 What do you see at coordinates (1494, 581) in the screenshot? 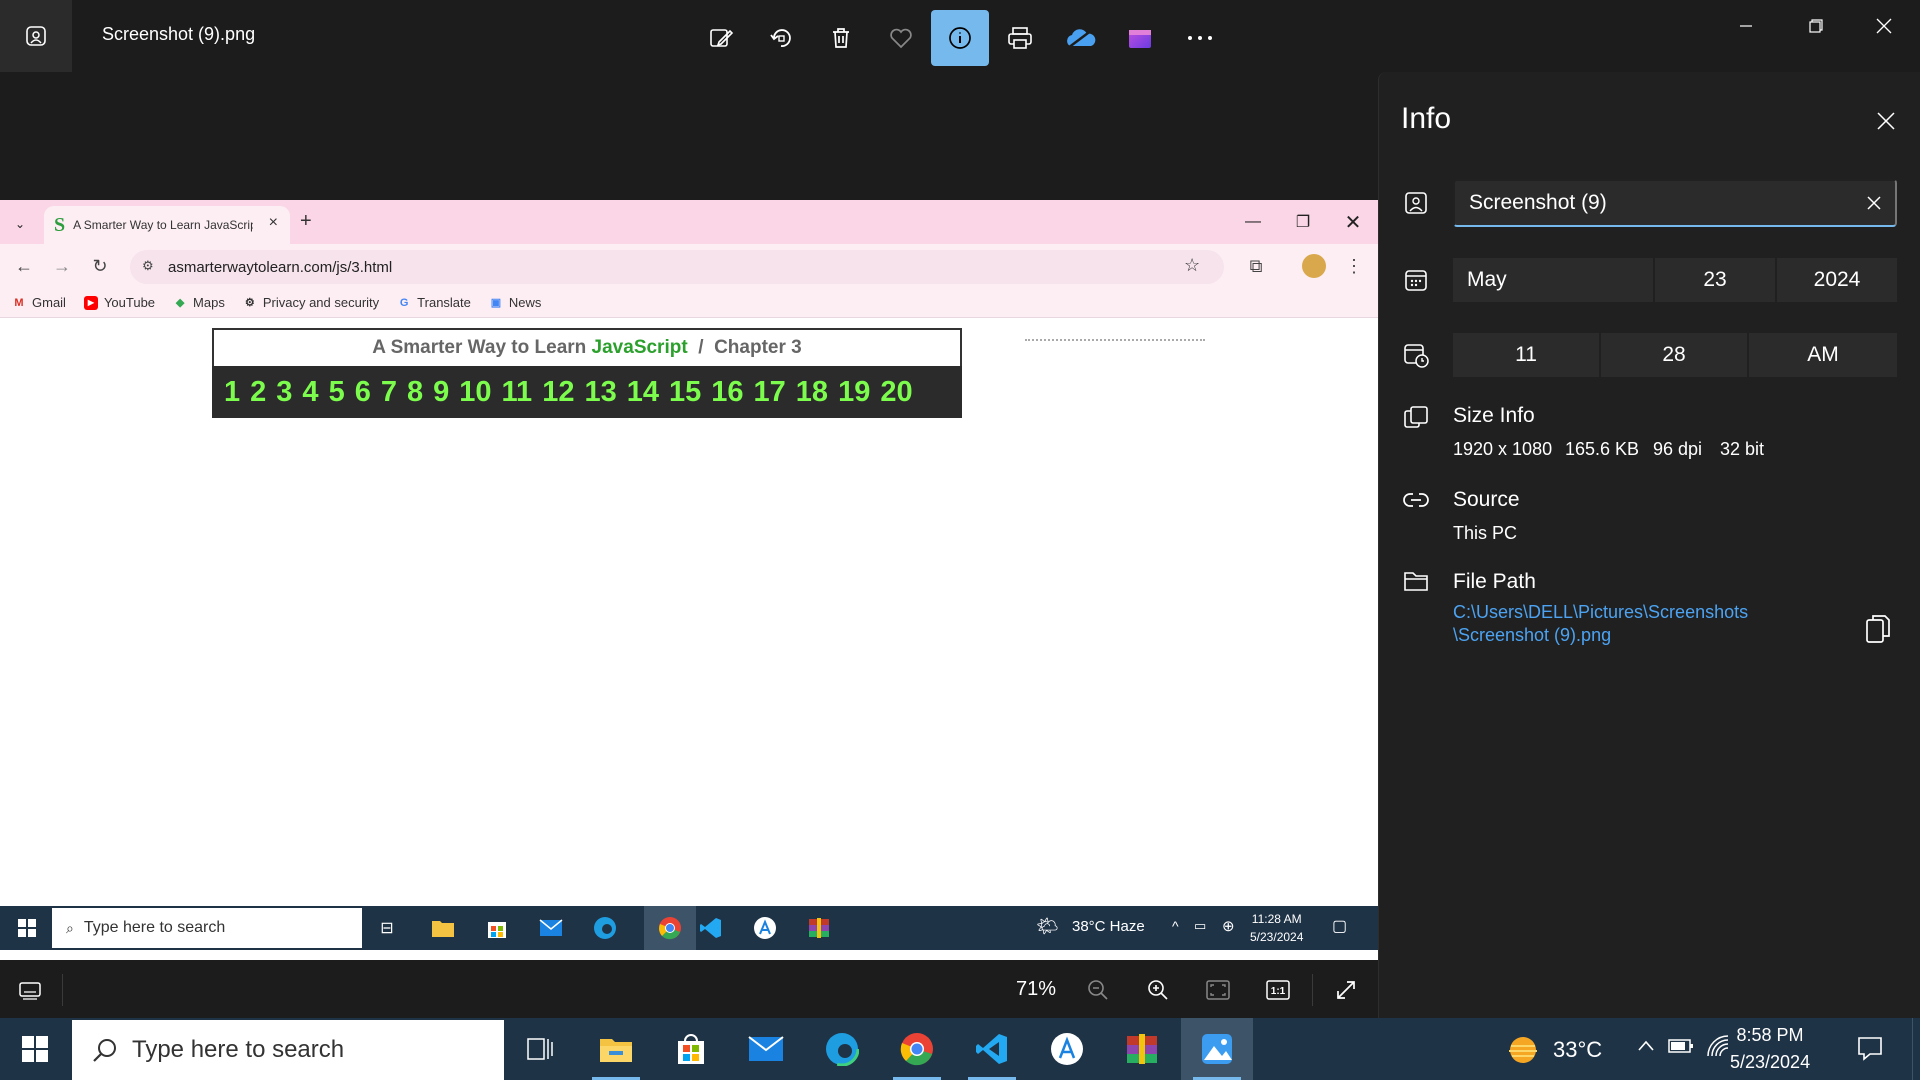
I see `file-path-label: File Path` at bounding box center [1494, 581].